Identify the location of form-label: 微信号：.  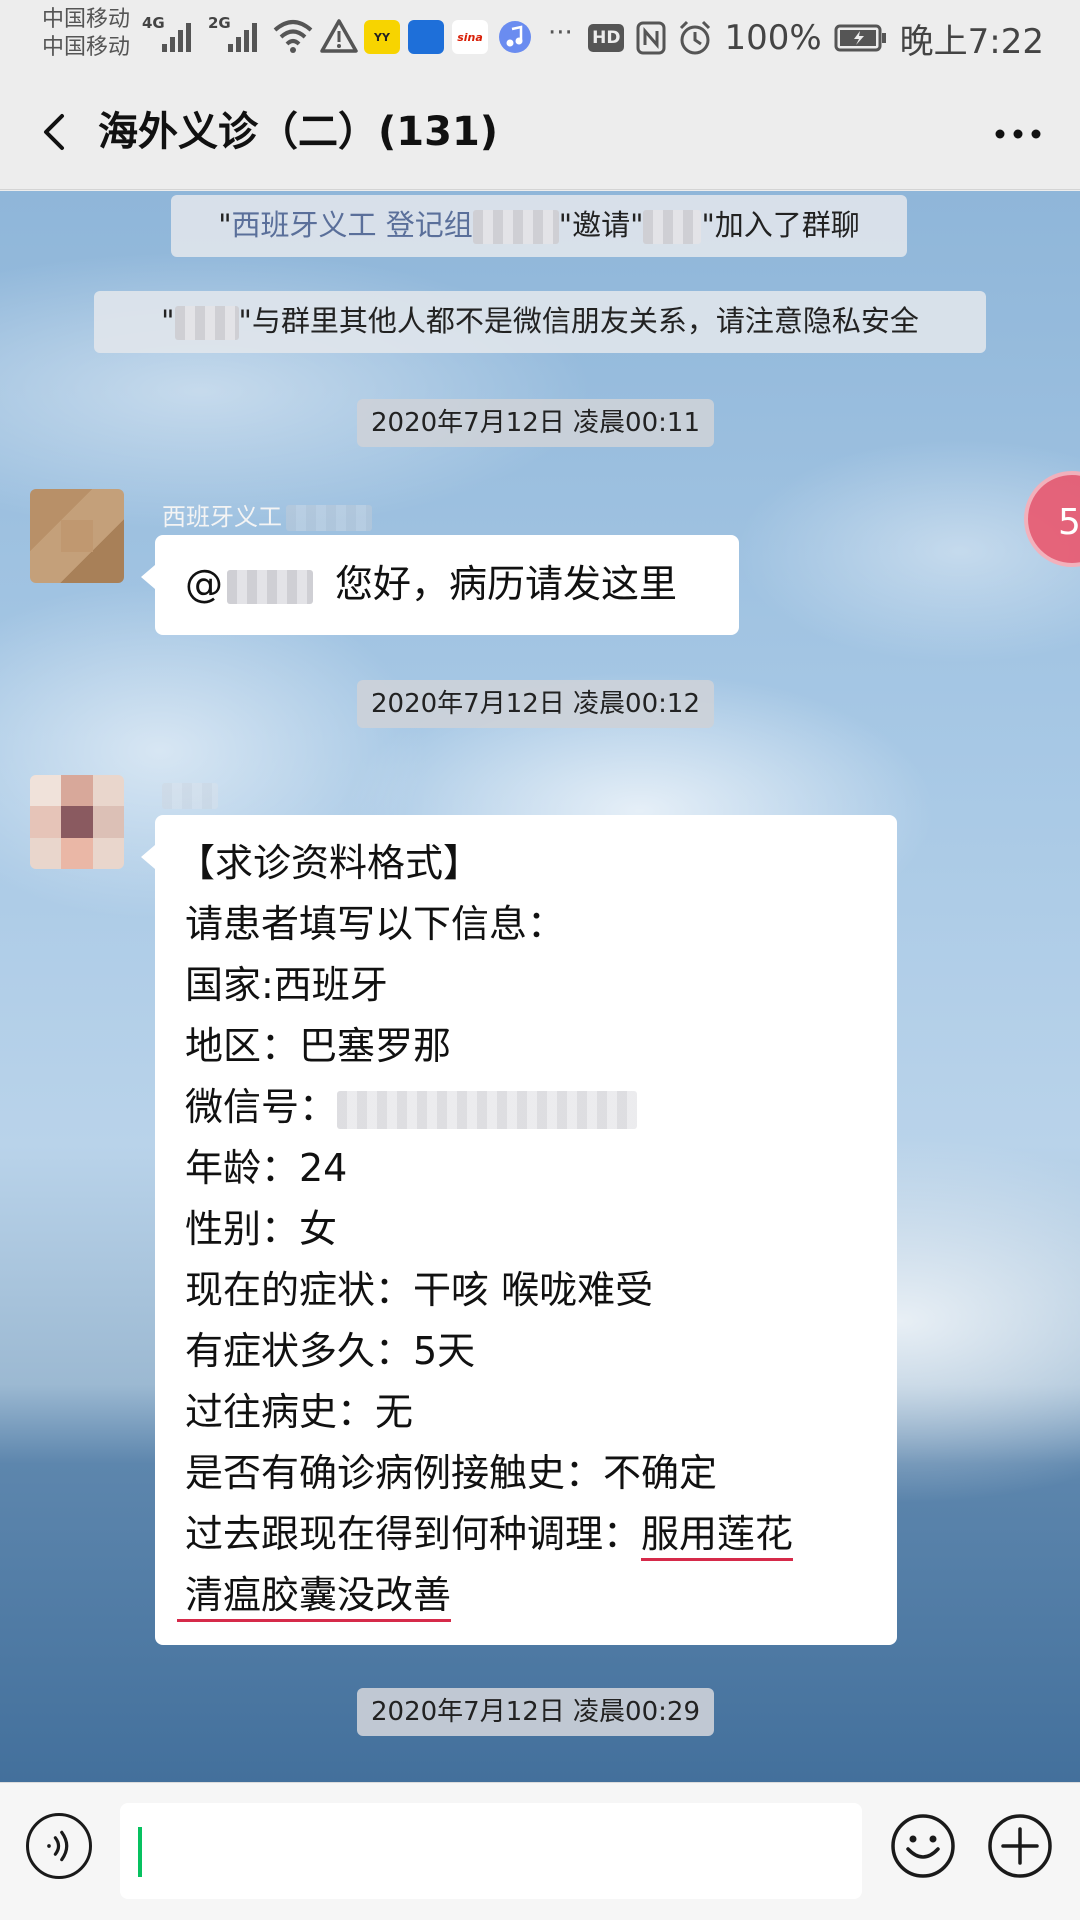
(261, 1107).